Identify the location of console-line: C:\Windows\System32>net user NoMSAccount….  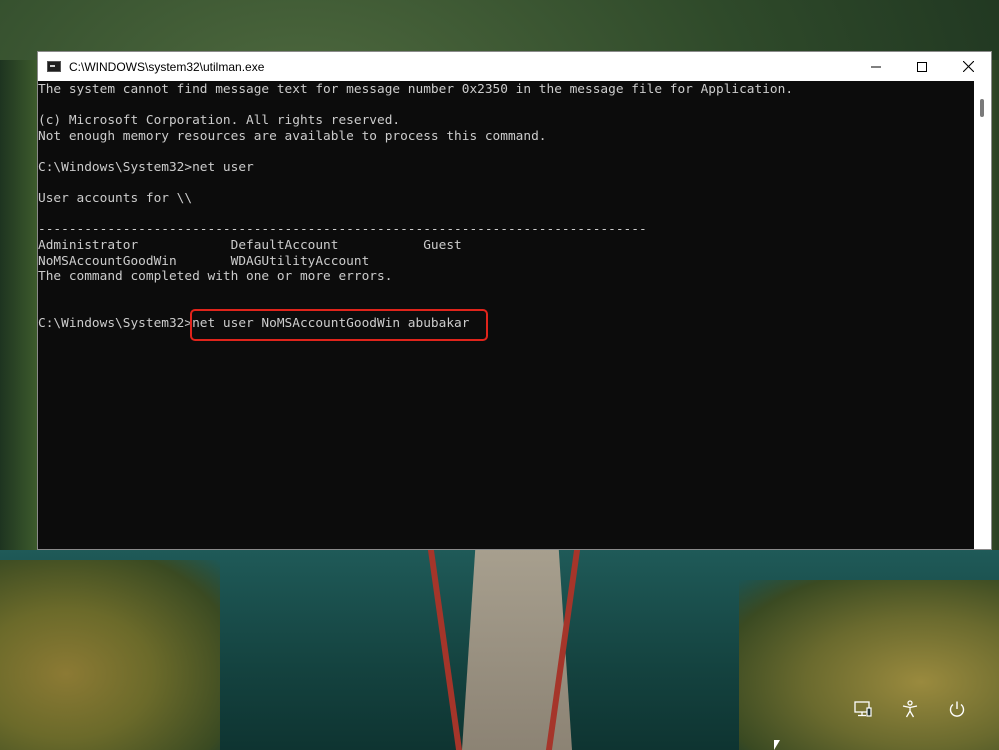
(254, 323).